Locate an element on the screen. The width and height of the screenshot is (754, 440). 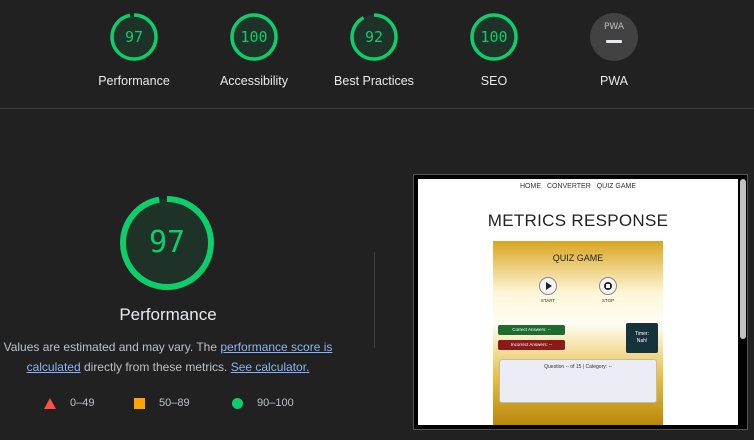
pwa-badge-icon: PWA is located at coordinates (614, 37).